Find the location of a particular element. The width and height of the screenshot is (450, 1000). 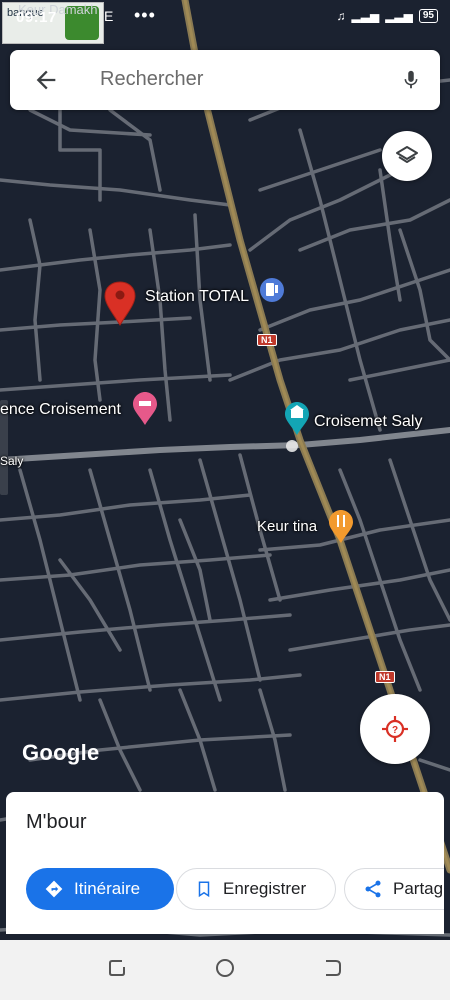

share-button: Partag is located at coordinates (394, 889).